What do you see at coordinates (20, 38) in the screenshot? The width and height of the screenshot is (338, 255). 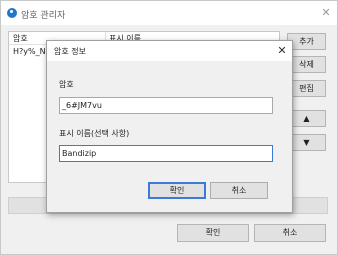 I see `column-header-password: 암호` at bounding box center [20, 38].